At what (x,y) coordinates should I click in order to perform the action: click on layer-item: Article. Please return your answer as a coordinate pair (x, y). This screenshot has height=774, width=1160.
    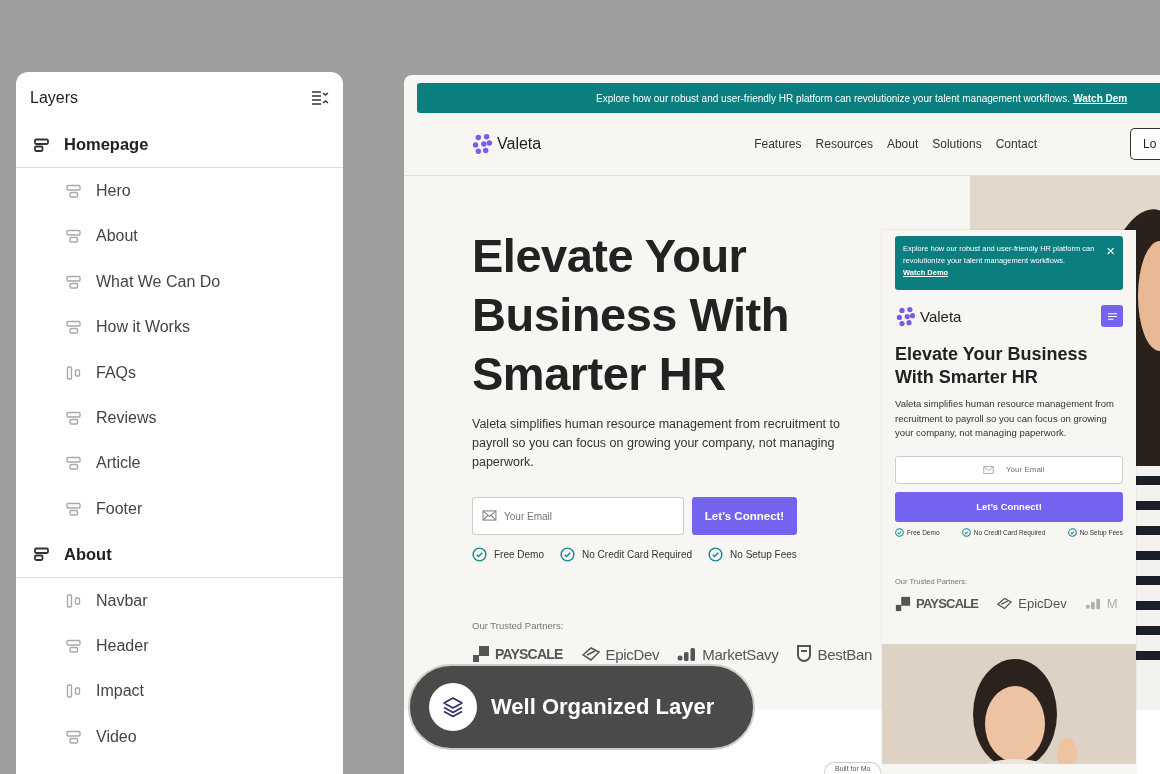
    Looking at the image, I should click on (179, 463).